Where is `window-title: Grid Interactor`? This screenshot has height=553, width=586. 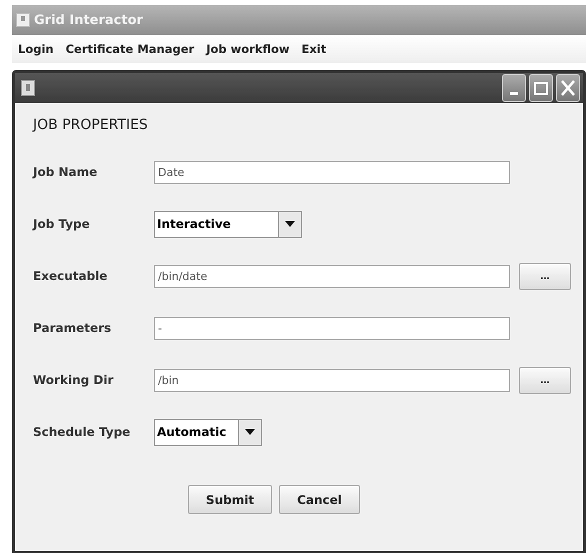 window-title: Grid Interactor is located at coordinates (88, 20).